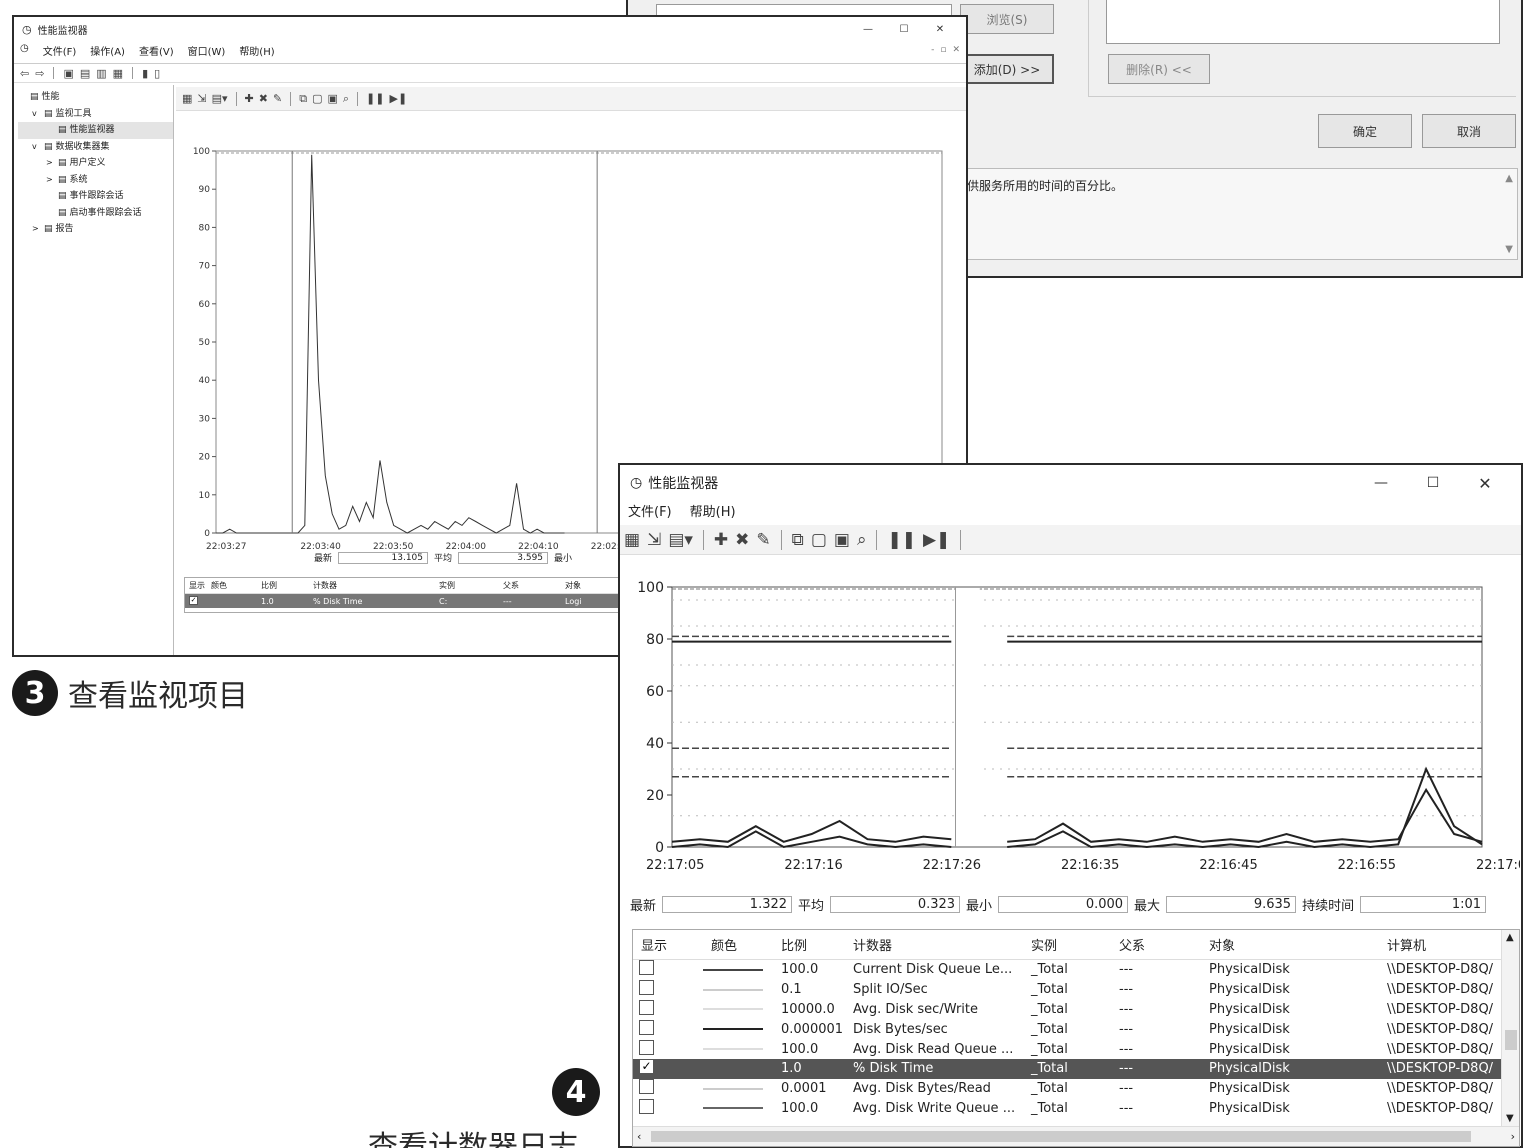 Image resolution: width=1523 pixels, height=1148 pixels. Describe the element at coordinates (107, 52) in the screenshot. I see `menu-action: 操作(A)` at that location.